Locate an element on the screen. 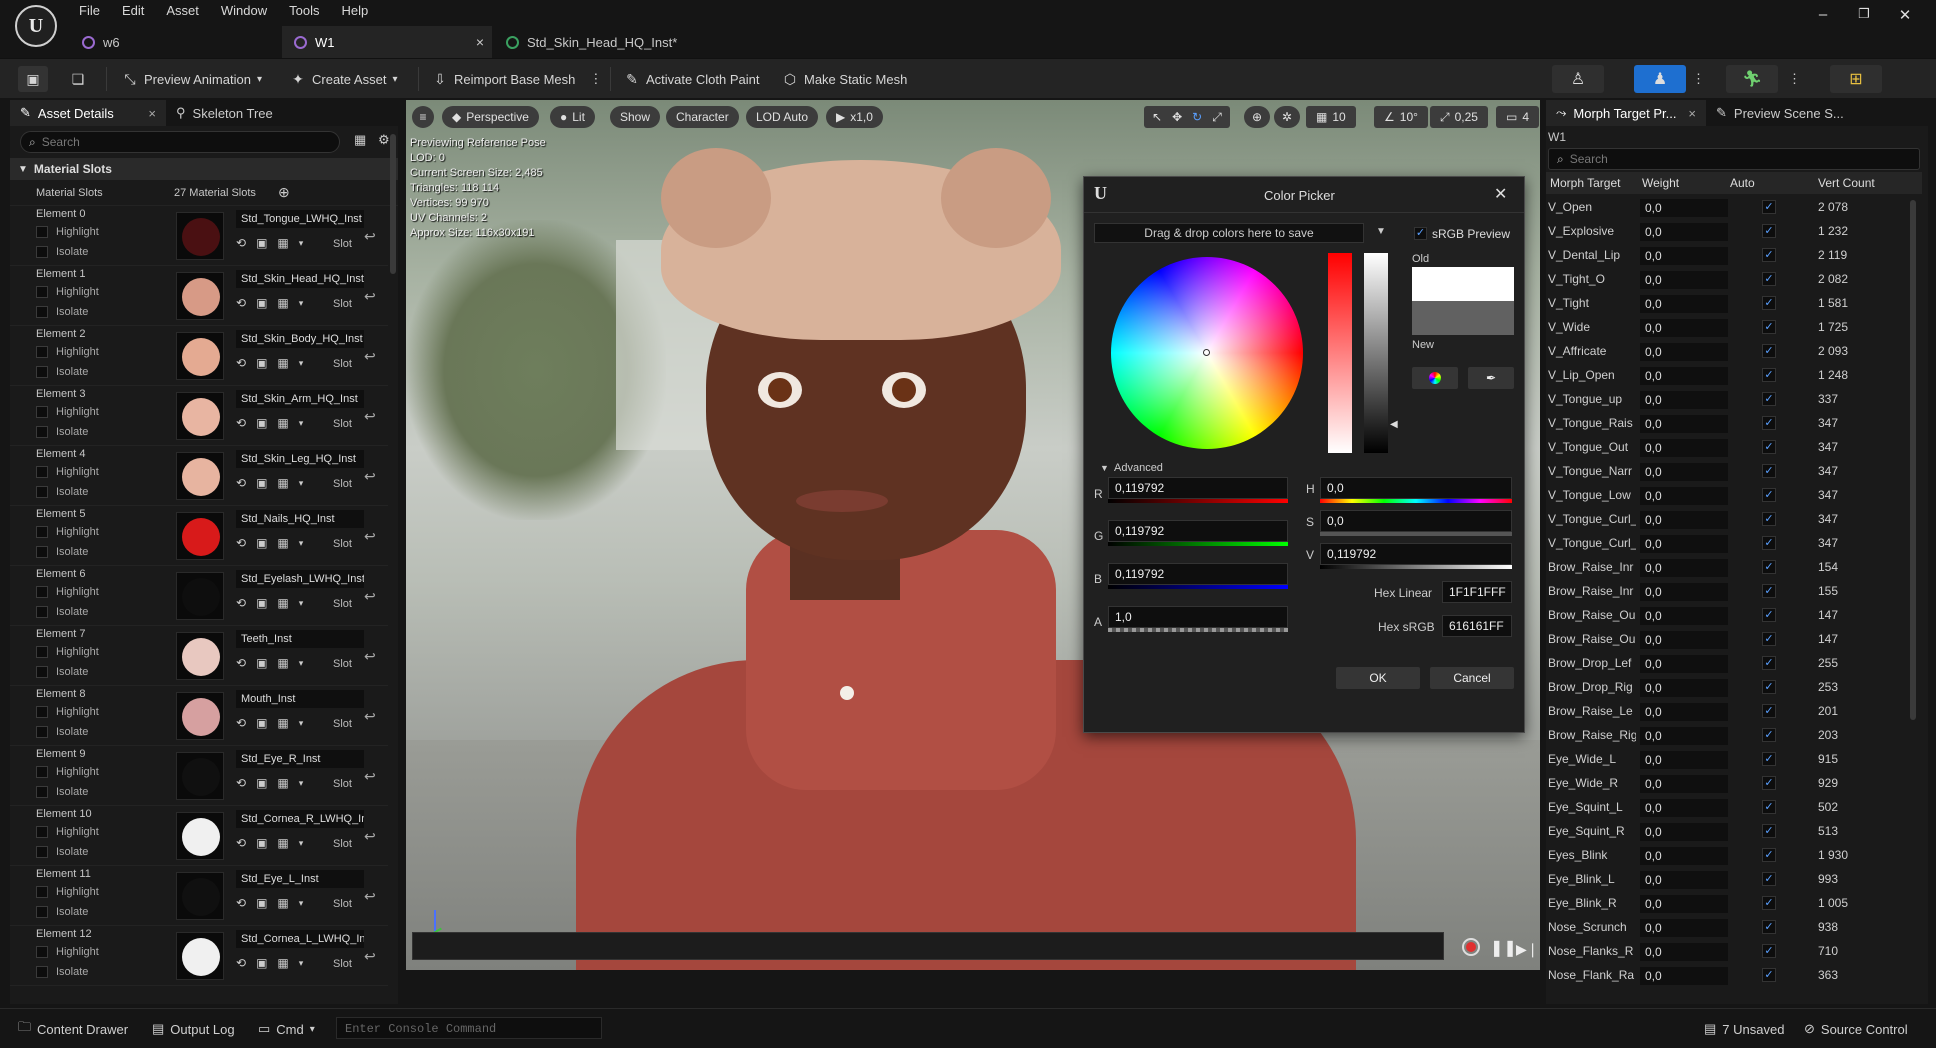 This screenshot has width=1936, height=1048. blue-input: 0,119792 is located at coordinates (1198, 574).